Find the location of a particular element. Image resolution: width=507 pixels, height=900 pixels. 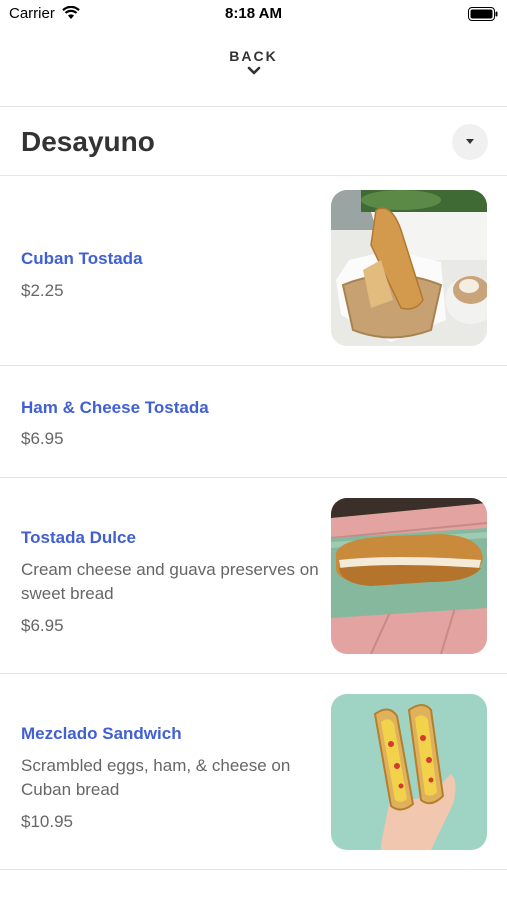

item-name: Tostada Dulce is located at coordinates (78, 537).